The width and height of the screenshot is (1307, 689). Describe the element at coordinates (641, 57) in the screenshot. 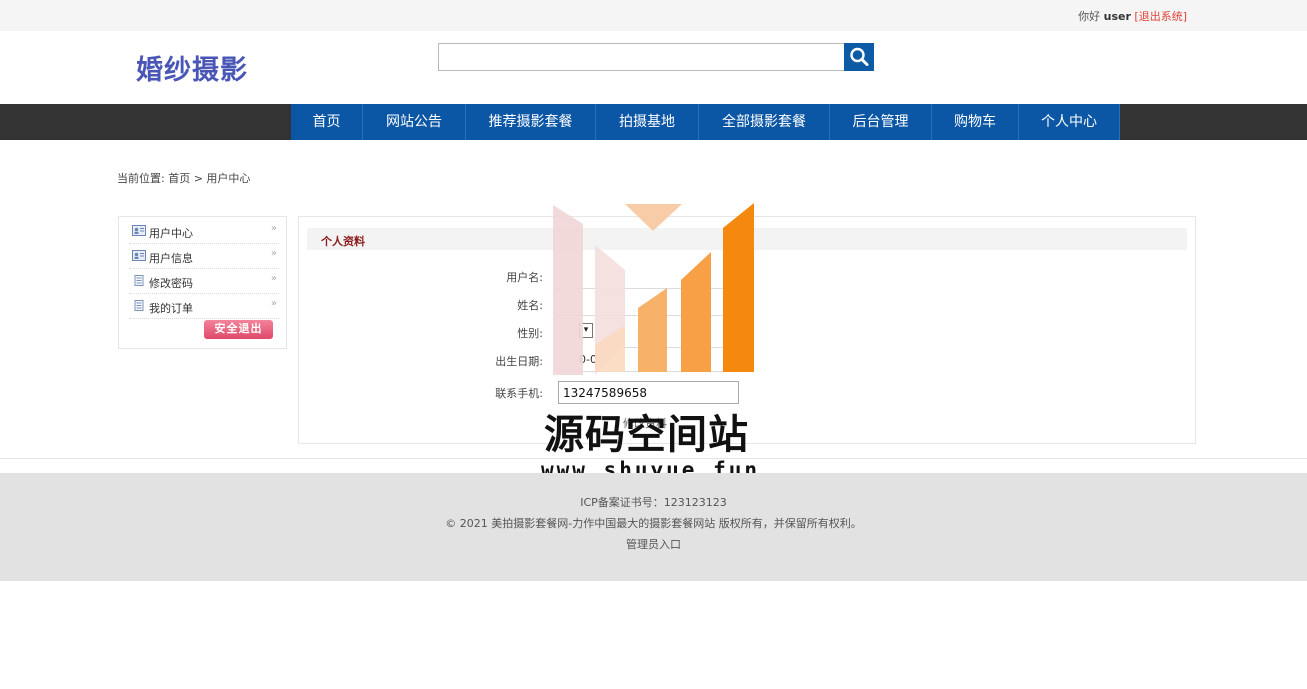

I see `search-input` at that location.